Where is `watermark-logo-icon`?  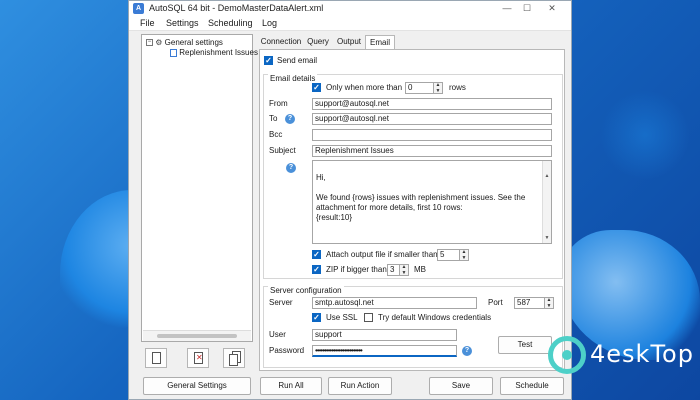
watermark-logo-icon is located at coordinates (567, 355).